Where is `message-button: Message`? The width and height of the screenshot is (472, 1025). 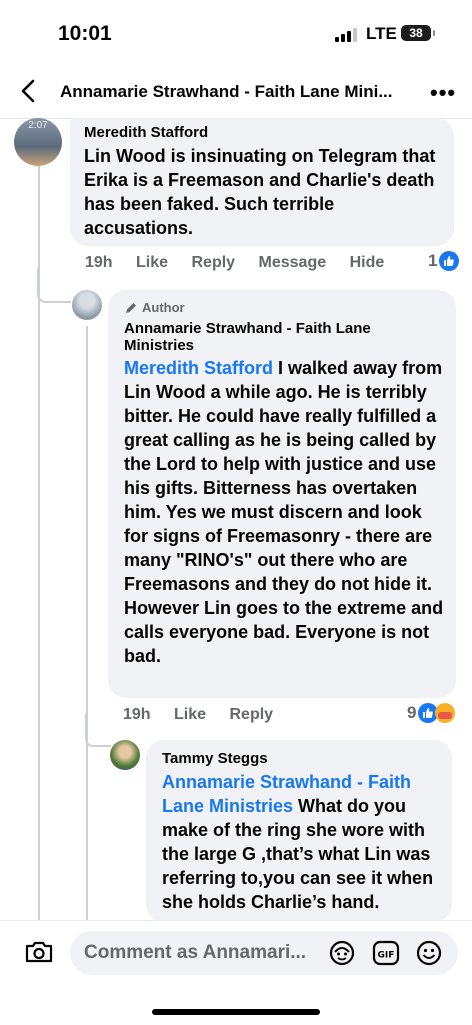 message-button: Message is located at coordinates (293, 262).